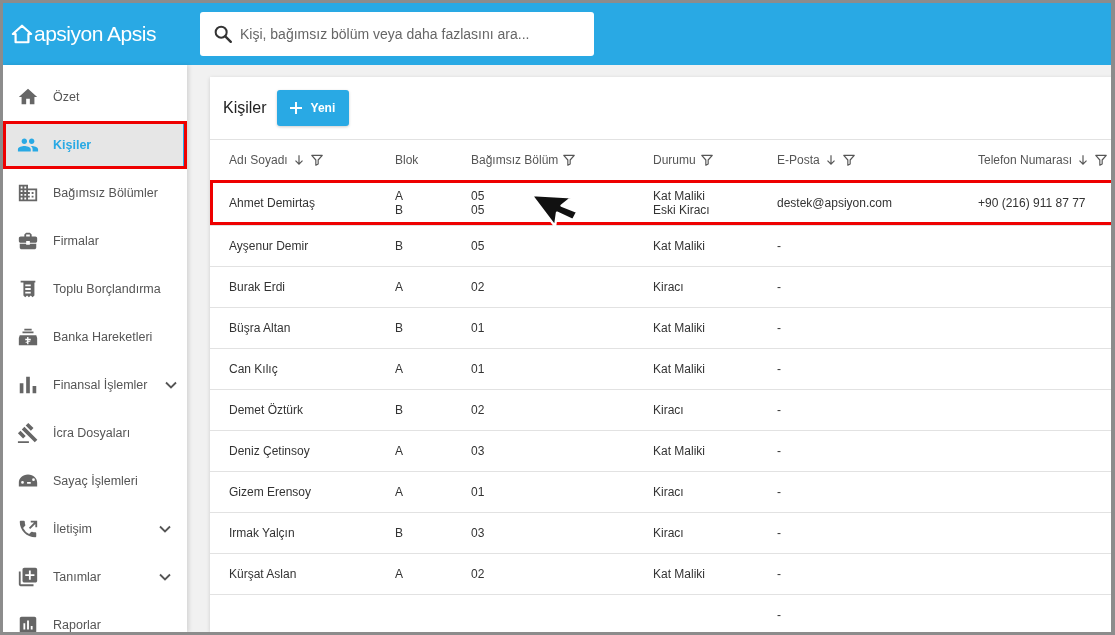 This screenshot has width=1115, height=635. I want to click on search-icon, so click(223, 34).